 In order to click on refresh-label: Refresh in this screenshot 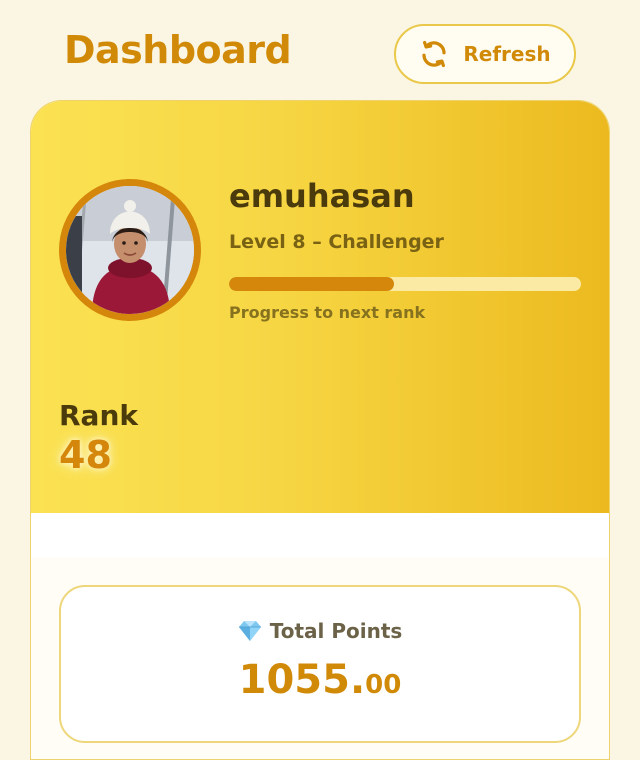, I will do `click(507, 54)`.